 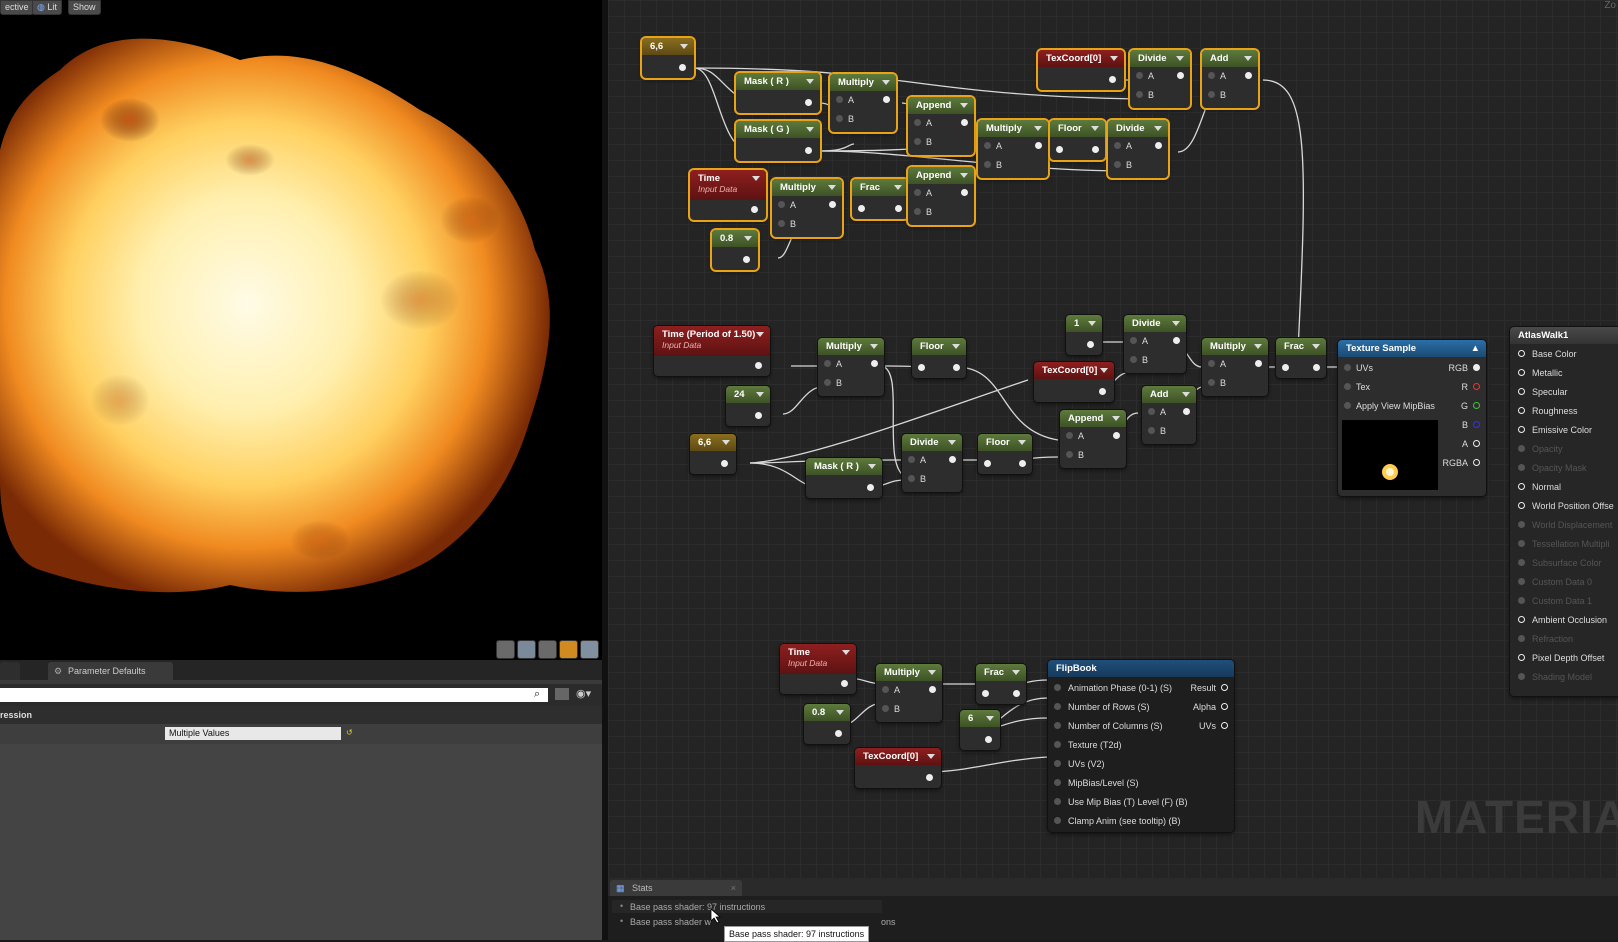 I want to click on reset-icon: ↺, so click(x=349, y=732).